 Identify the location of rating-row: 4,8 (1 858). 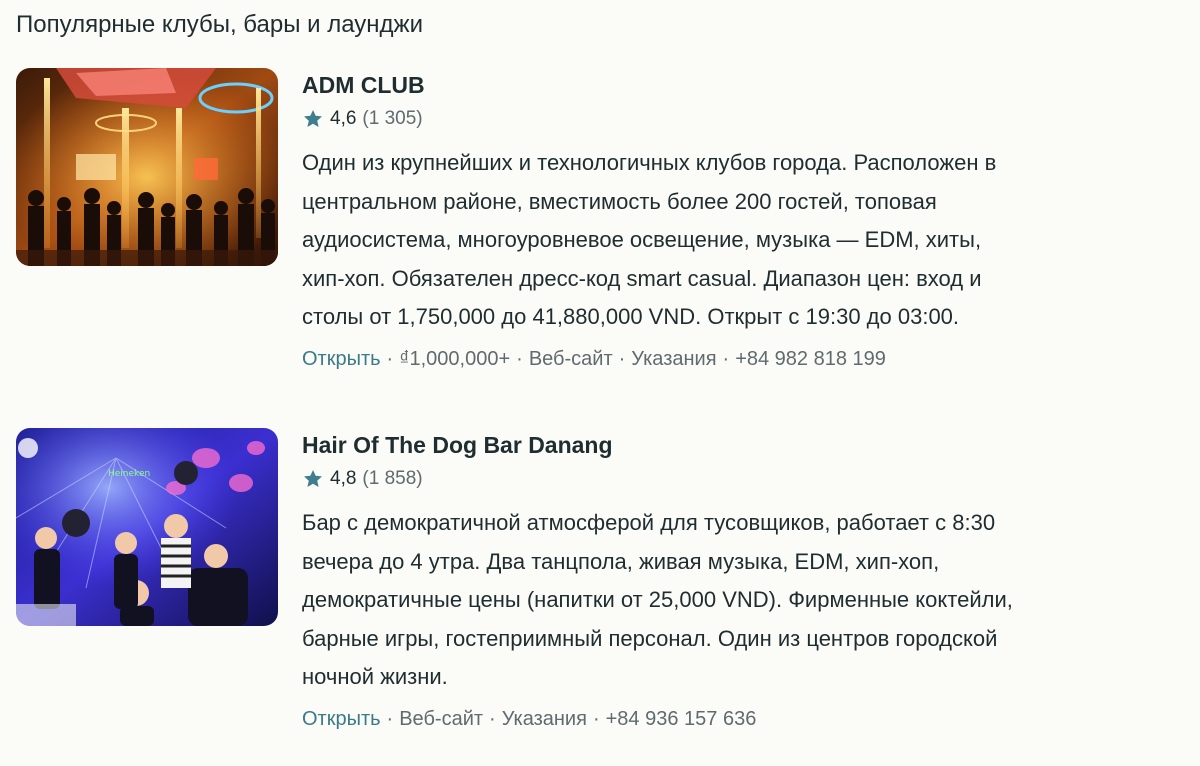
(732, 479).